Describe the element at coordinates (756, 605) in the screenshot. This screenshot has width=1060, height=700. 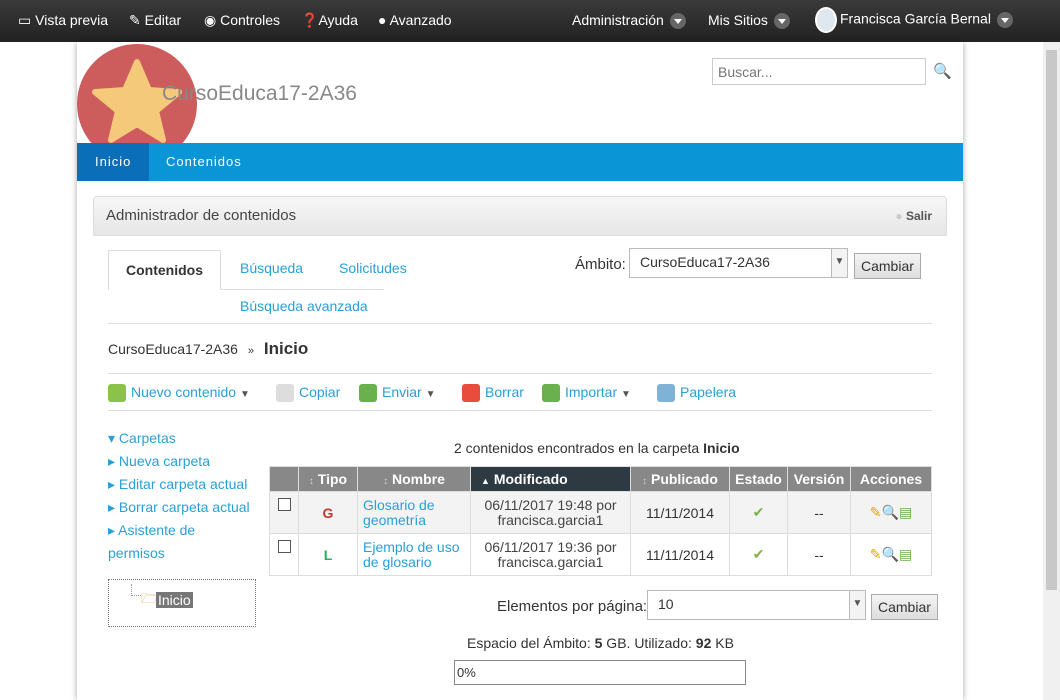
I see `page-size-select: 10 ▼` at that location.